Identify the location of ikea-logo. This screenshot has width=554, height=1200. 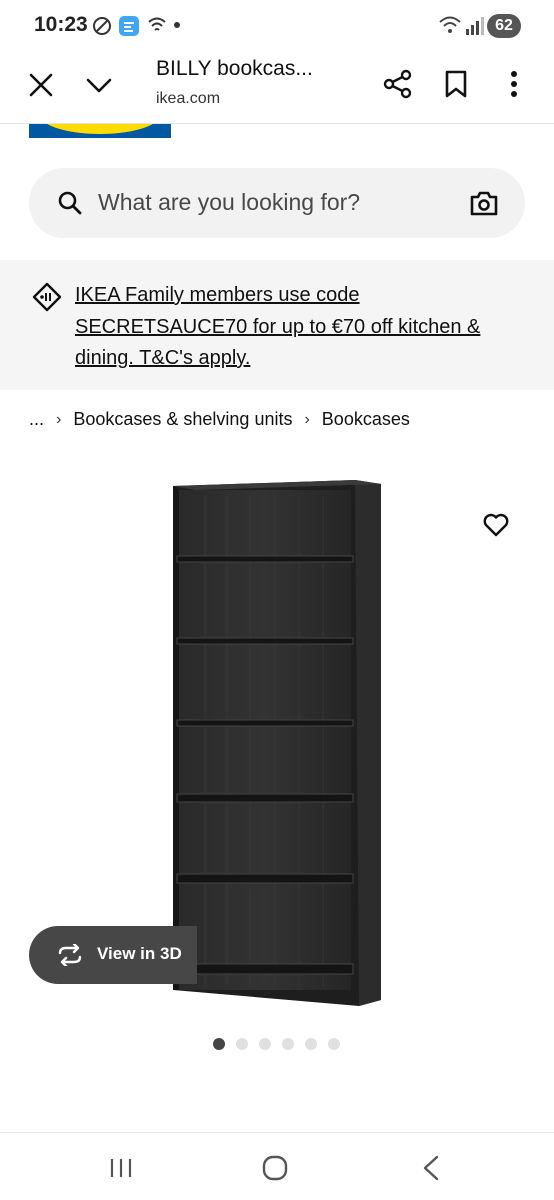
(100, 131).